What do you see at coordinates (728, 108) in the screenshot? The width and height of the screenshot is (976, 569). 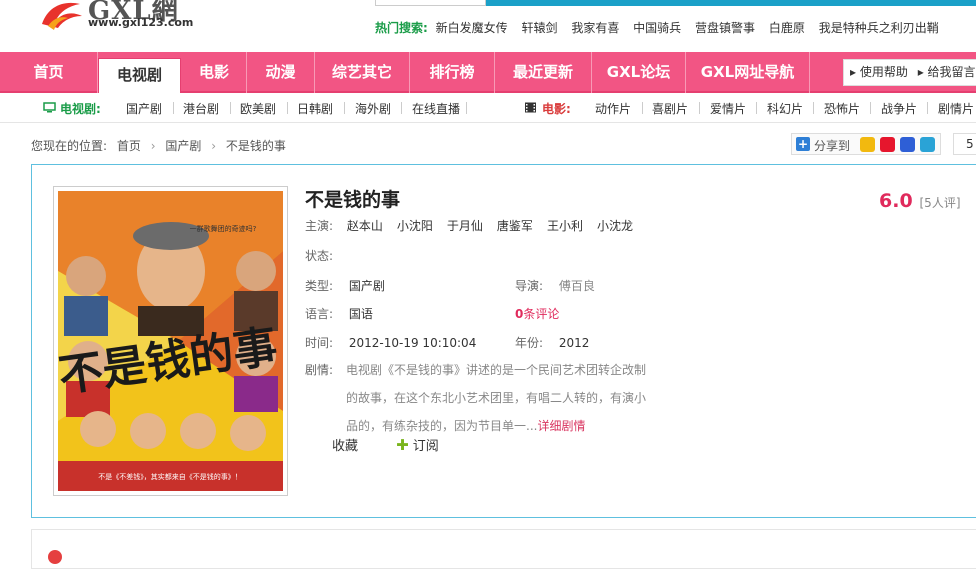 I see `movie-category-link: 爱情片` at bounding box center [728, 108].